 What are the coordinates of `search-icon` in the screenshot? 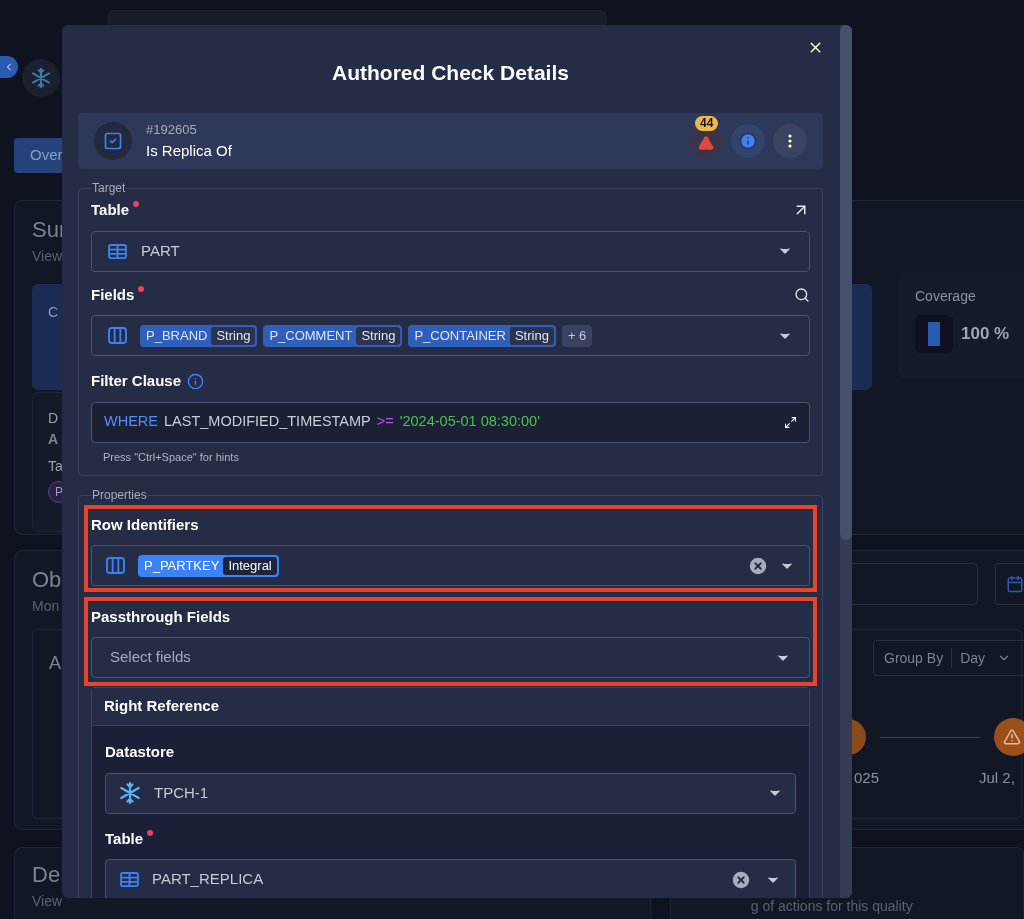 It's located at (802, 294).